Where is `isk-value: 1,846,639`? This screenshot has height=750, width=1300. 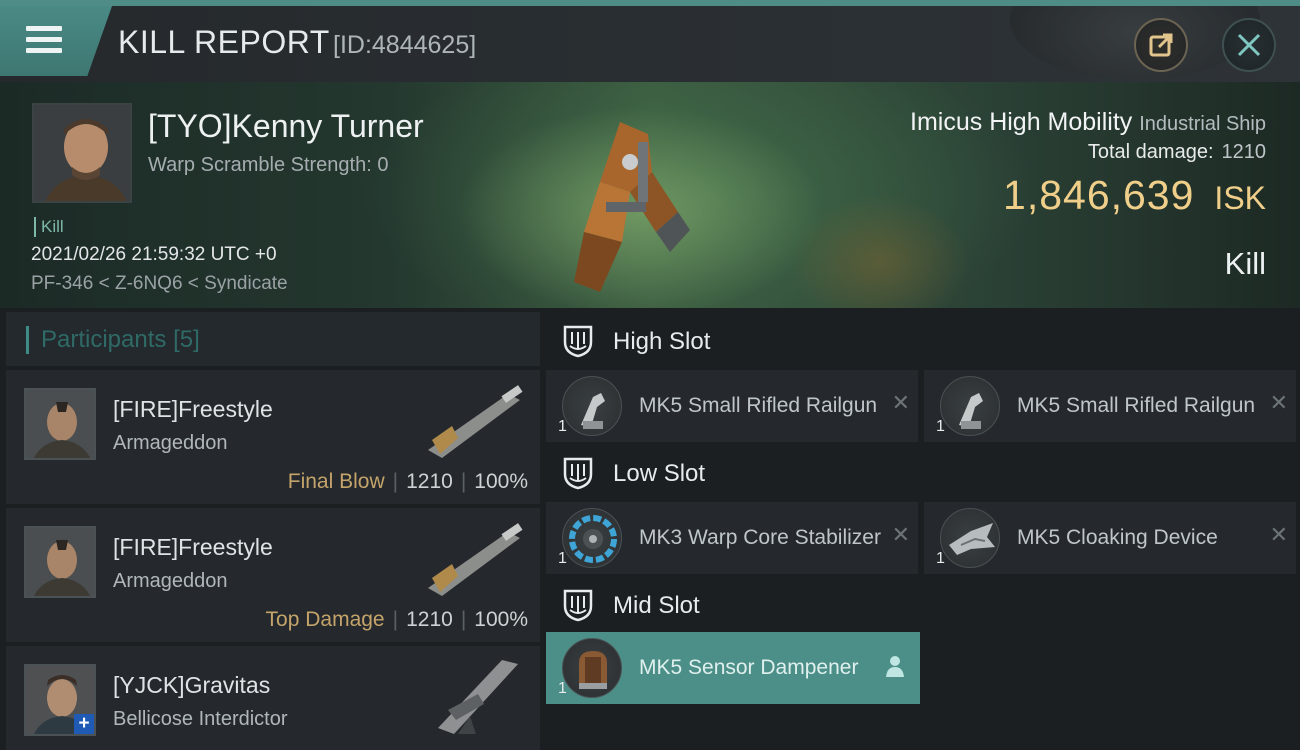 isk-value: 1,846,639 is located at coordinates (1099, 195).